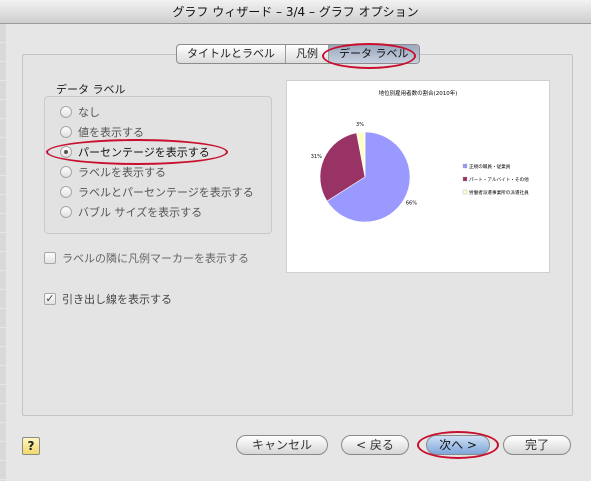 The image size is (591, 481). I want to click on leader-lines-checkbox: ✓, so click(50, 299).